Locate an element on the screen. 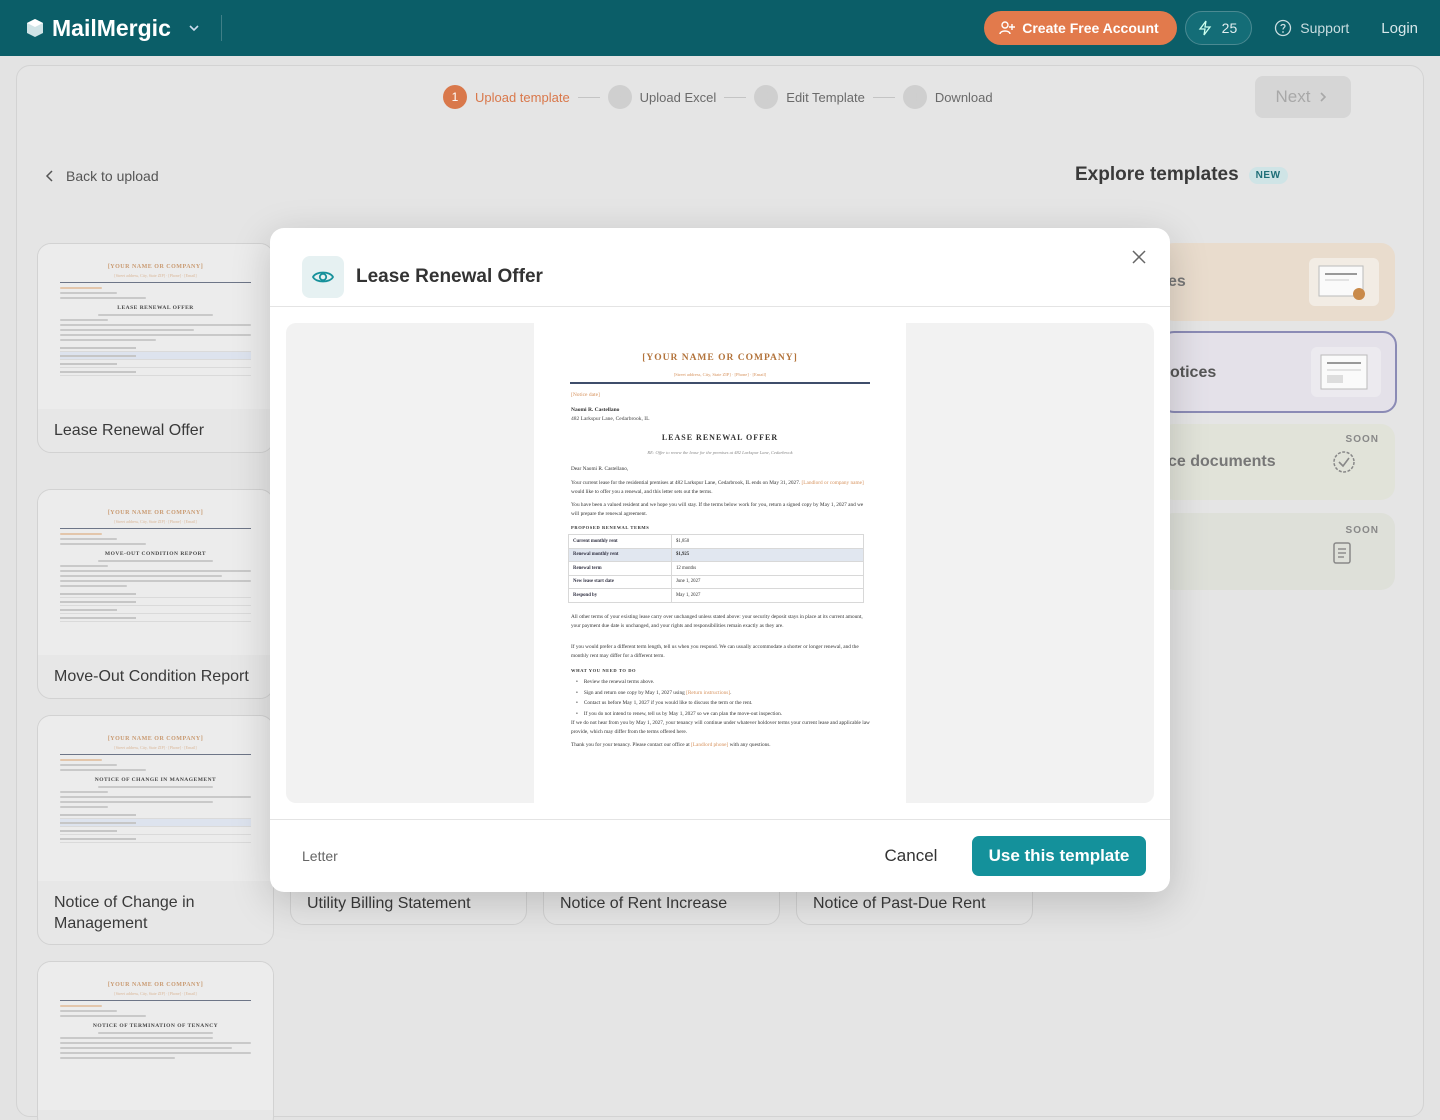 Image resolution: width=1440 pixels, height=1120 pixels. step-number: 2 is located at coordinates (619, 97).